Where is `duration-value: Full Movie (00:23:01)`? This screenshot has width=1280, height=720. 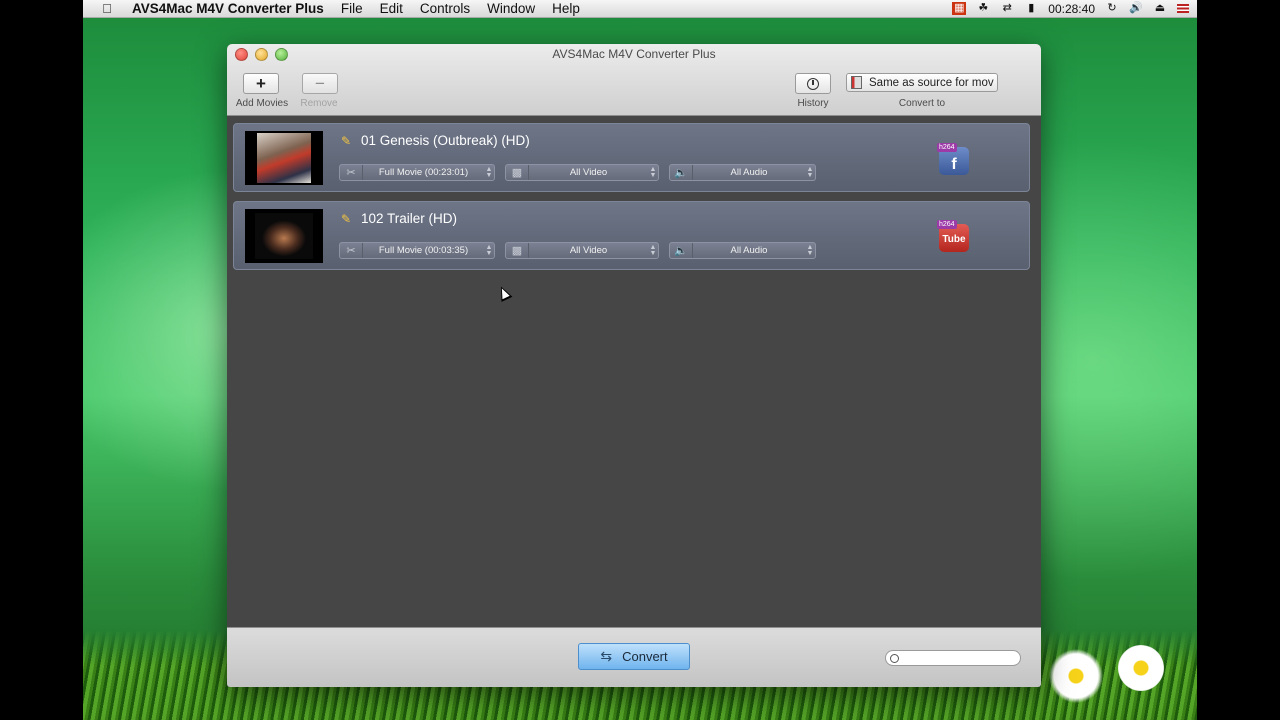
duration-value: Full Movie (00:23:01) is located at coordinates (423, 172).